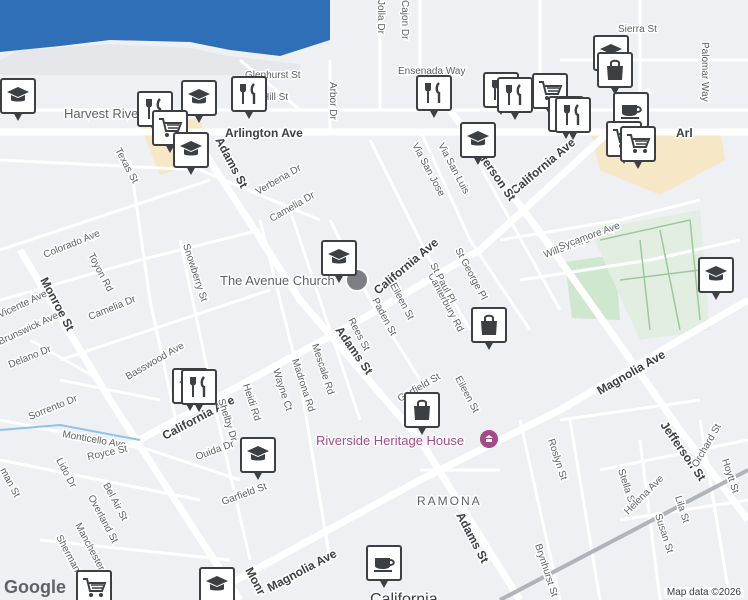 The height and width of the screenshot is (600, 748). Describe the element at coordinates (663, 534) in the screenshot. I see `susan-st-label: Susan St` at that location.